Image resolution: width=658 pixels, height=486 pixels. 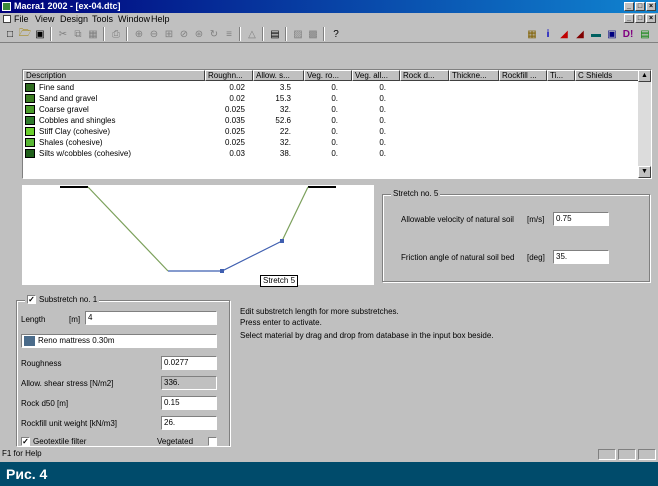 I want to click on report-icon: ▨, so click(x=298, y=34).